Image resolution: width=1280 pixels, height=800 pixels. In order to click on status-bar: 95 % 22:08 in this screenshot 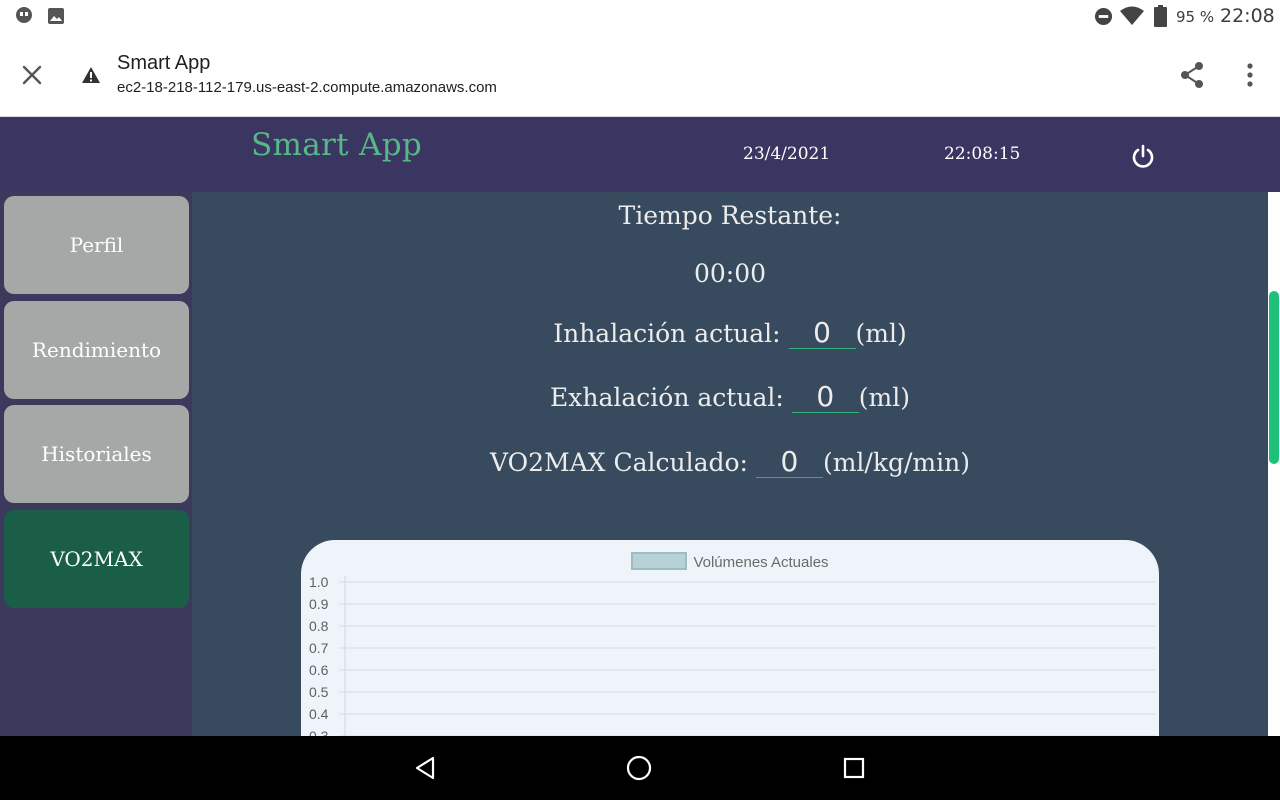, I will do `click(640, 16)`.